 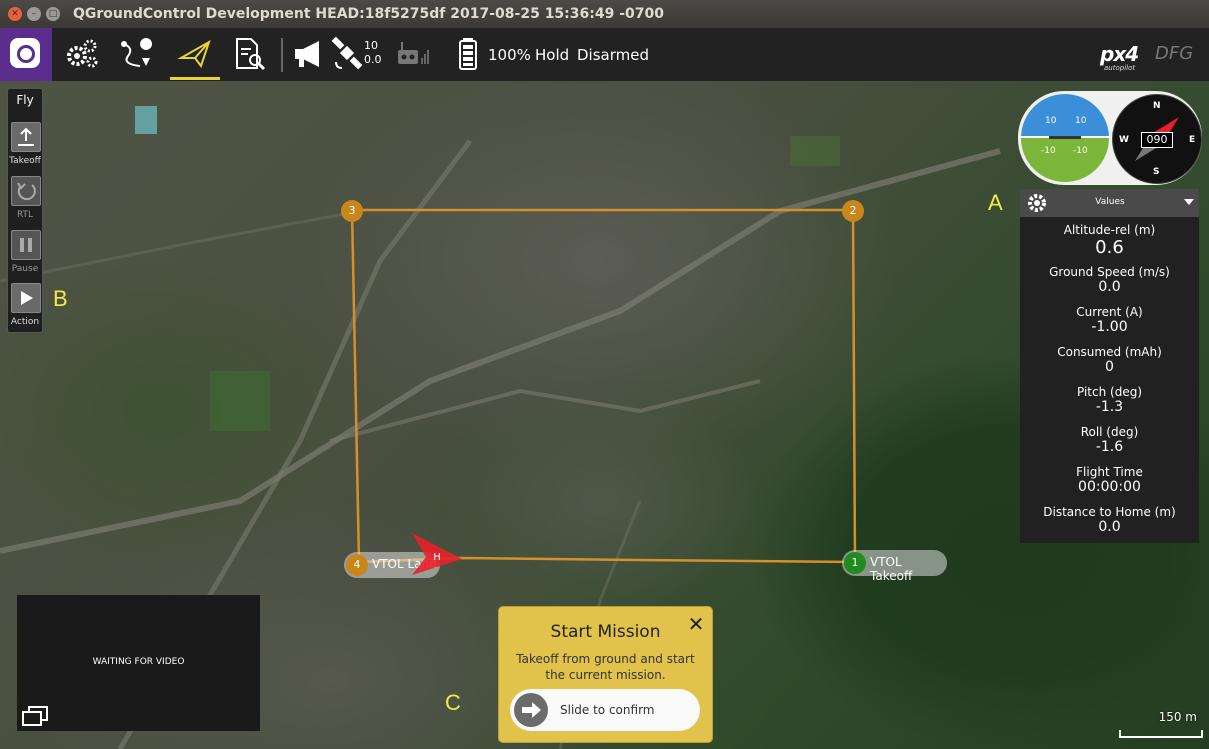 What do you see at coordinates (1109, 230) in the screenshot?
I see `value-label: Altitude-rel (m)` at bounding box center [1109, 230].